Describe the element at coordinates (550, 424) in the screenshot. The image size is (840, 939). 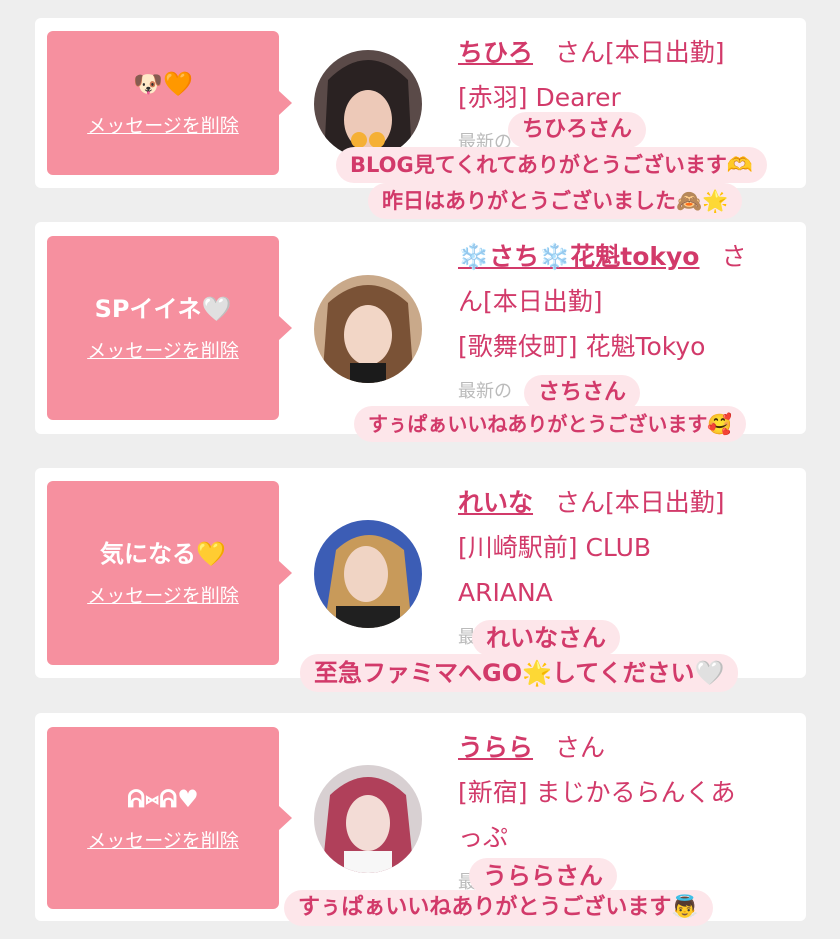
I see `caption-sticker: すぅぱぁいいねありがとうございます🥰` at that location.